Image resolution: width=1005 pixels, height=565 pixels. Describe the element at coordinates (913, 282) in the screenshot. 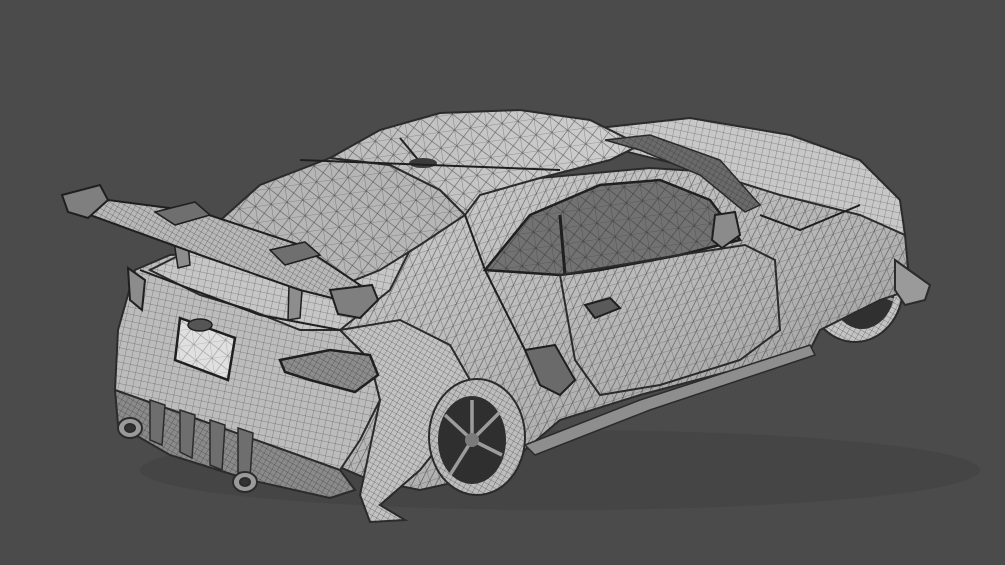

I see `front-splitter` at that location.